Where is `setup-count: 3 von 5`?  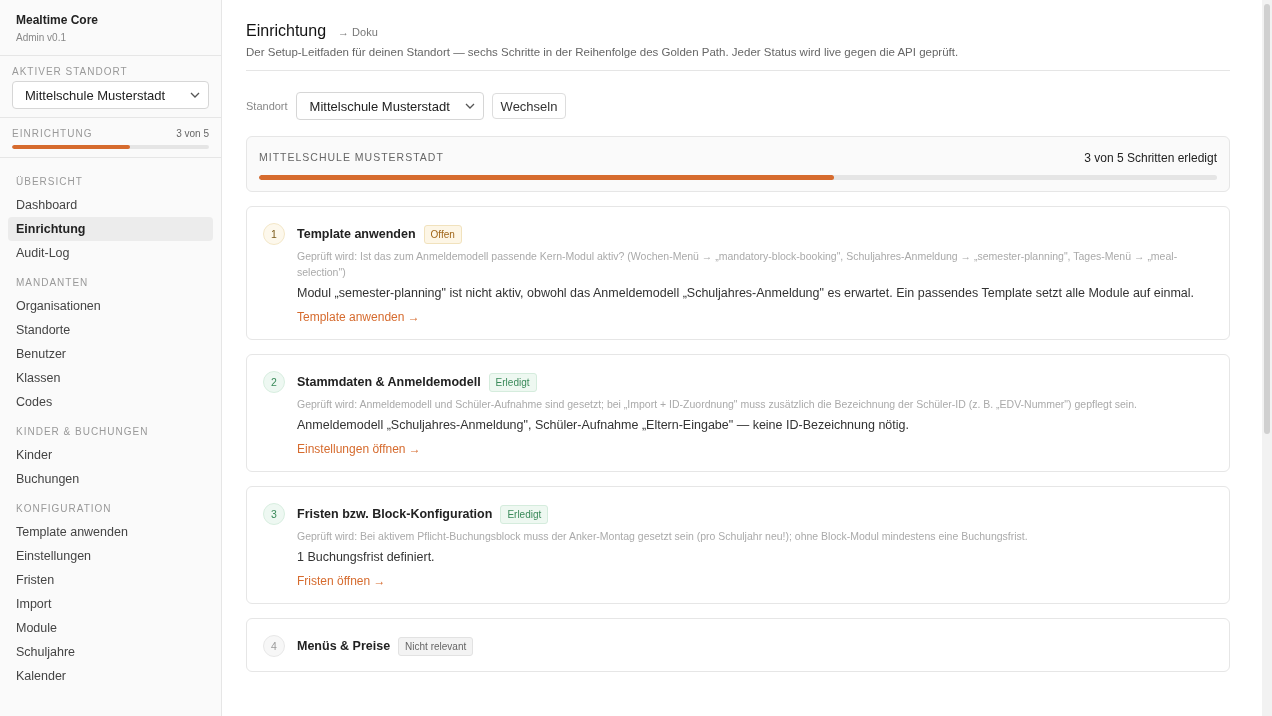 setup-count: 3 von 5 is located at coordinates (192, 133).